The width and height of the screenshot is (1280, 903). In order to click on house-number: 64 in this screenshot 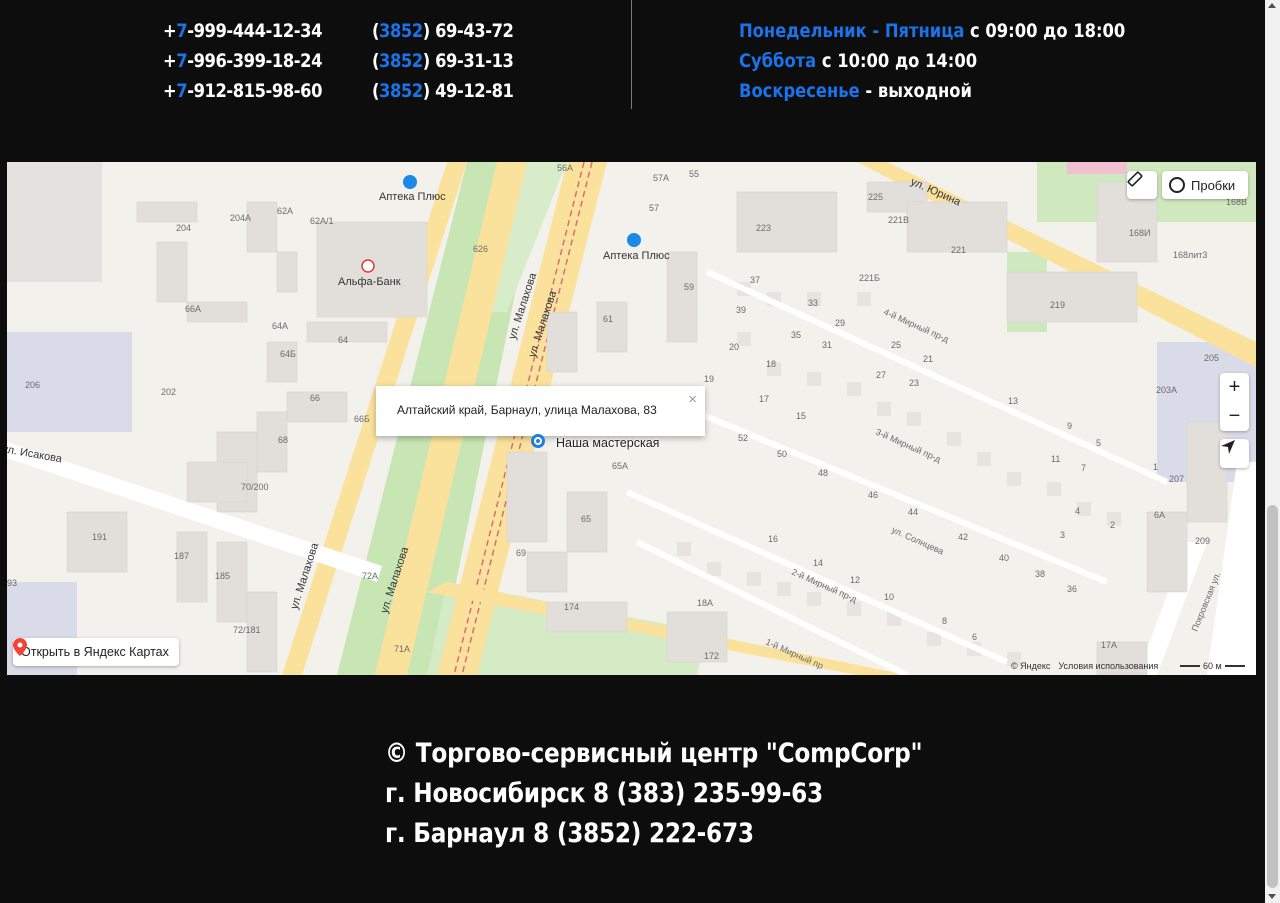, I will do `click(343, 340)`.